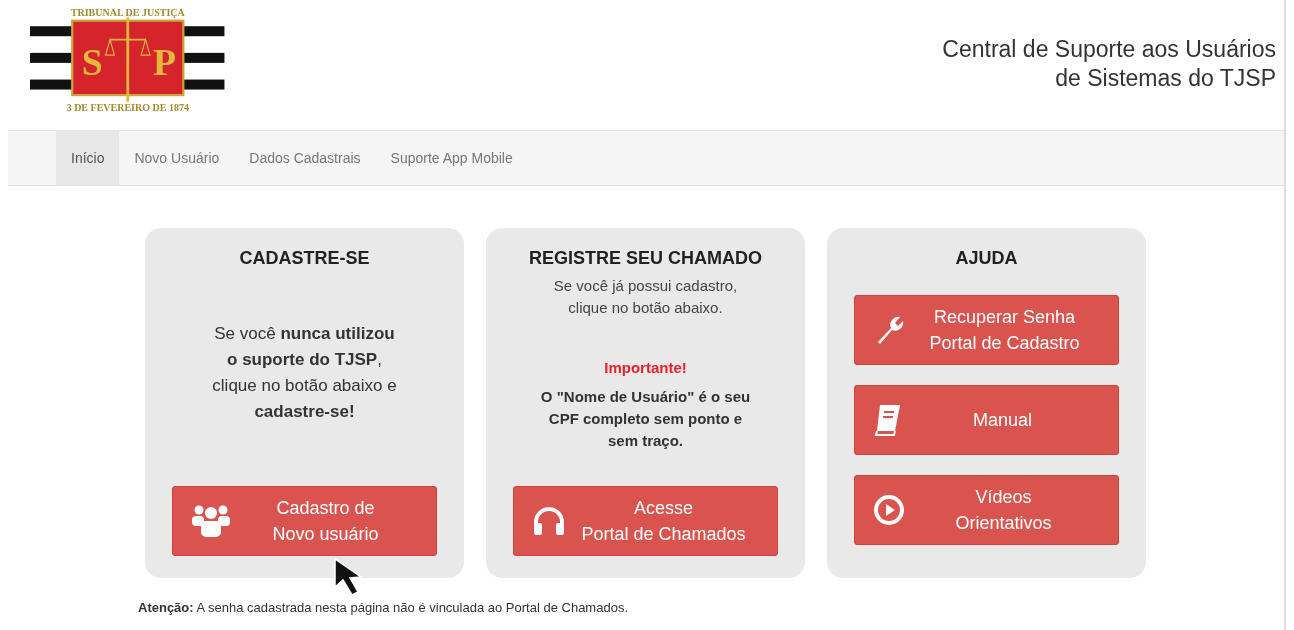  I want to click on nav-tab: Dados Cadastrais, so click(305, 158).